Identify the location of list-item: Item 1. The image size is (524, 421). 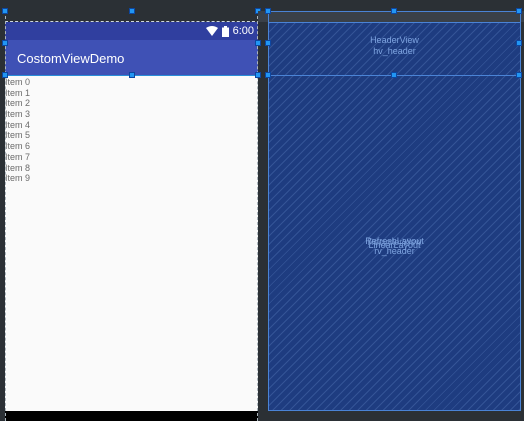
(131, 93).